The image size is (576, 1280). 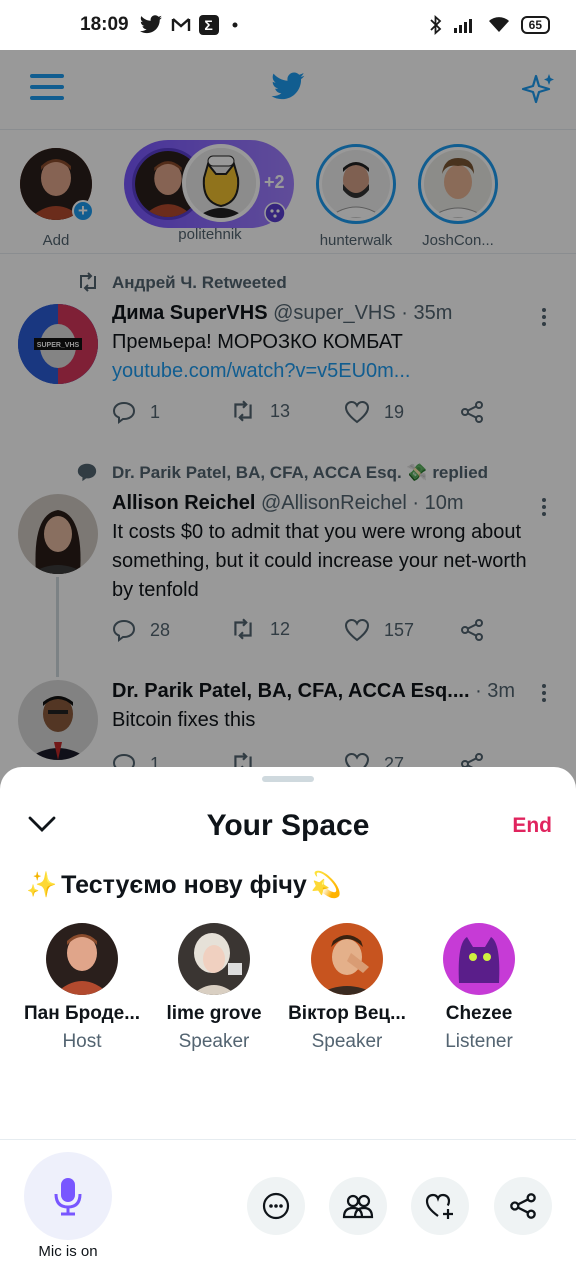 What do you see at coordinates (68, 1251) in the screenshot?
I see `mic-status-label: Mic is on` at bounding box center [68, 1251].